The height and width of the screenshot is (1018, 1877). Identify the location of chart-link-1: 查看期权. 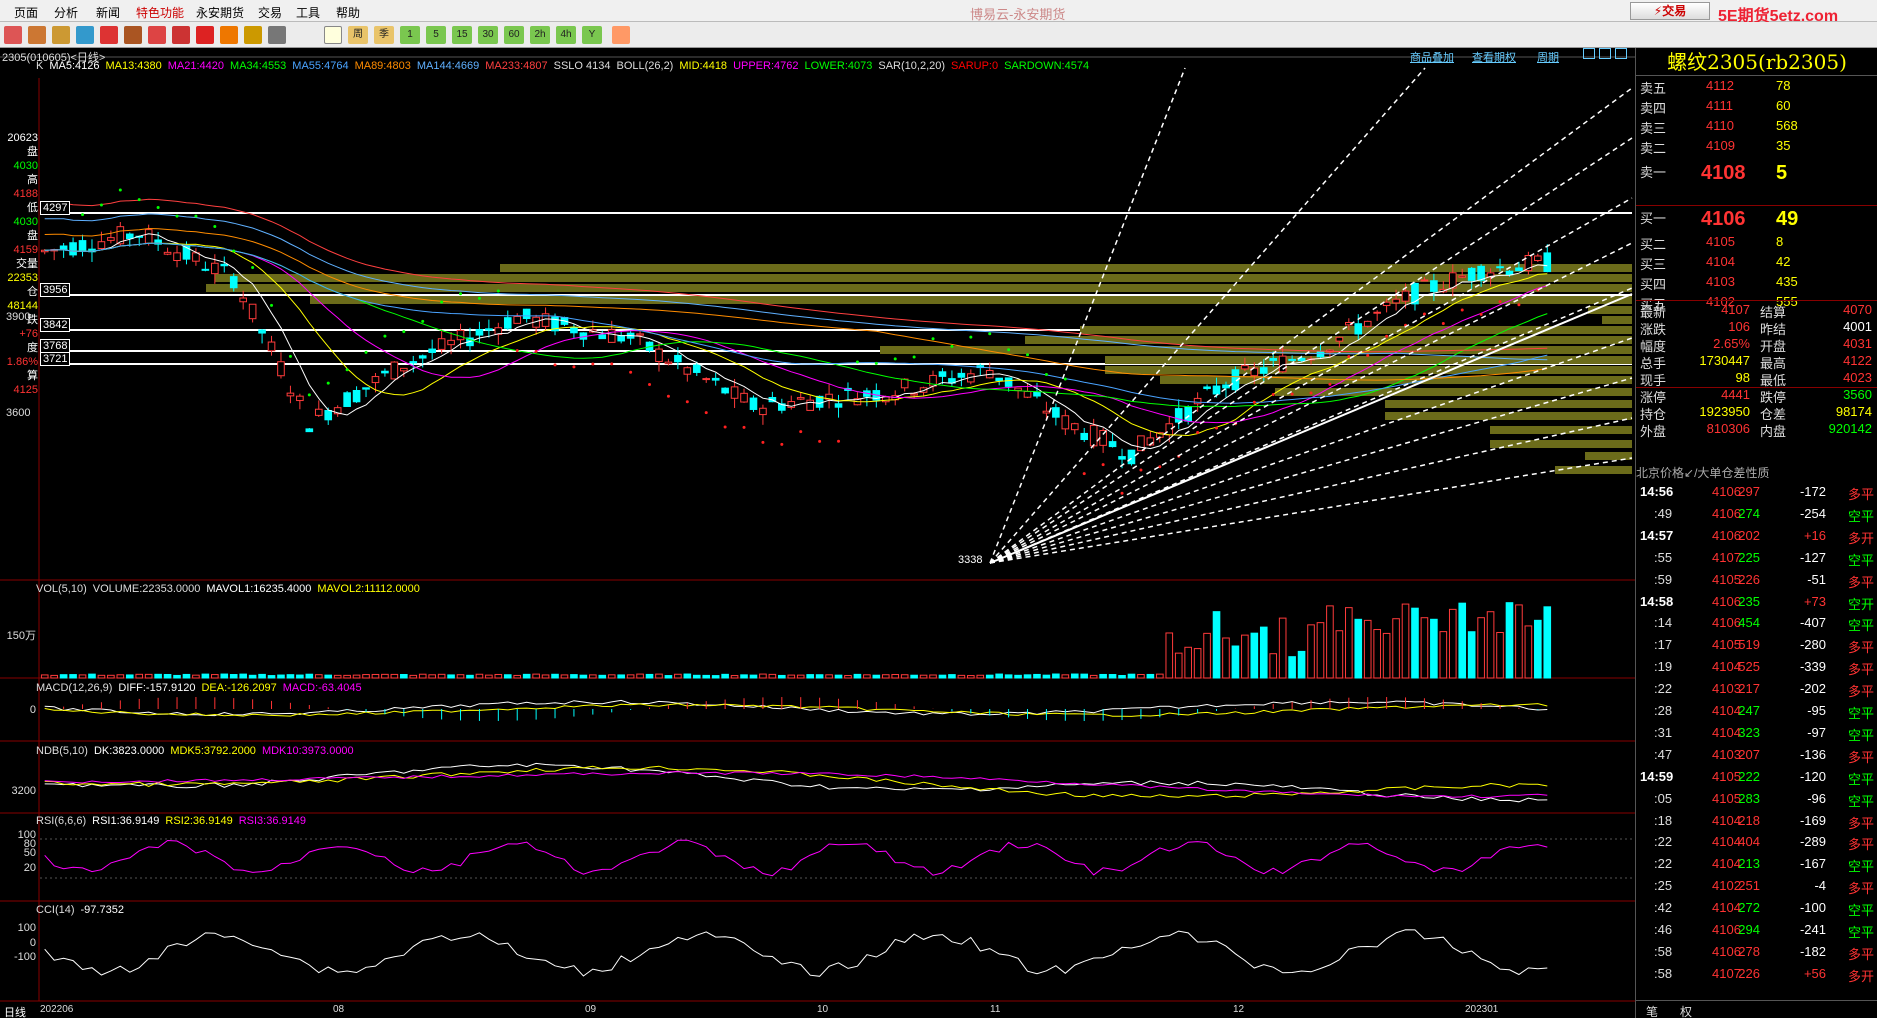
(1494, 57).